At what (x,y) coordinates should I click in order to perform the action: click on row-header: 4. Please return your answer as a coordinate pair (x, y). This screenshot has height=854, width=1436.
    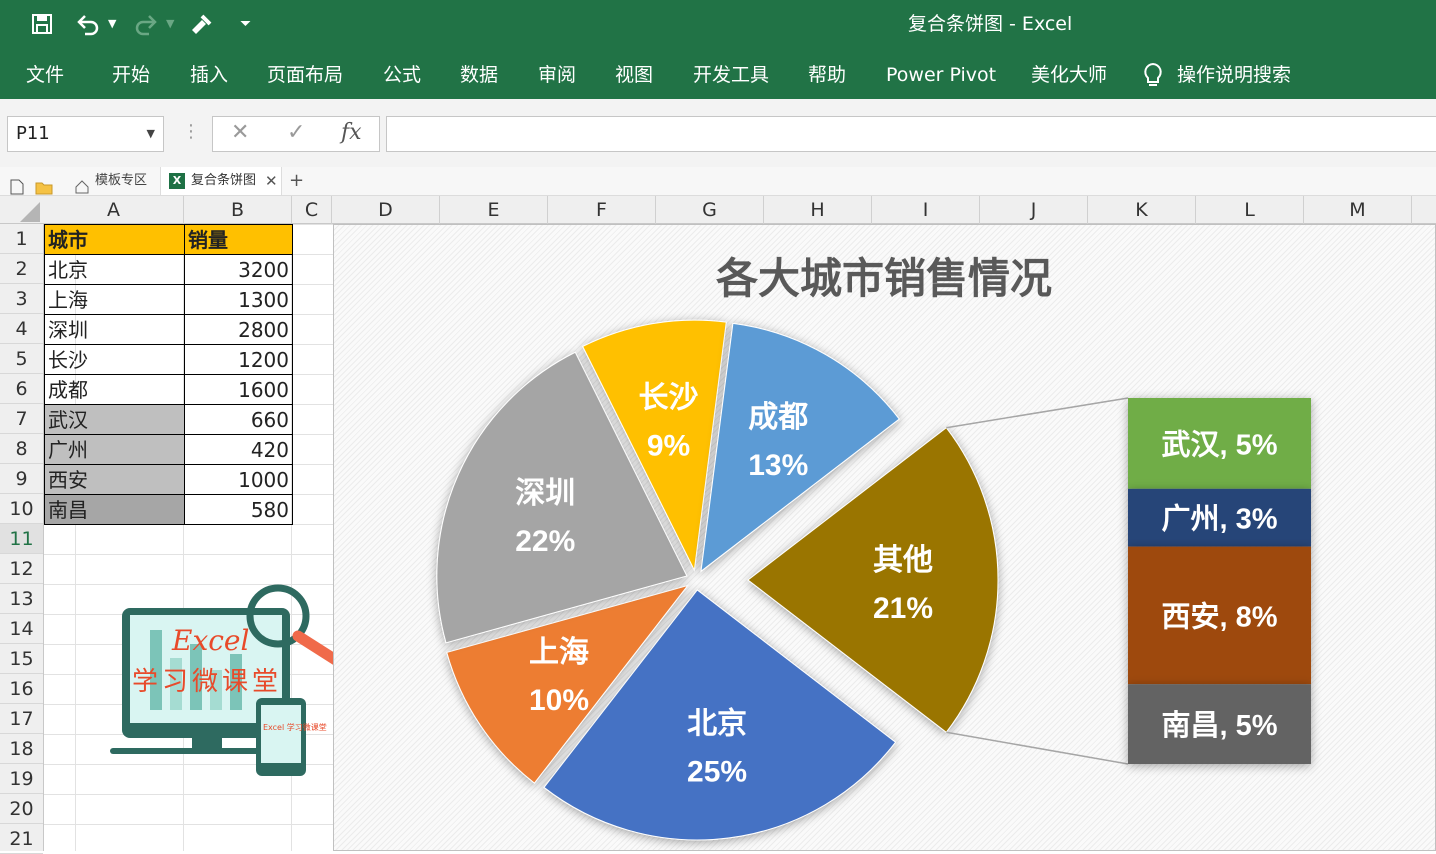
    Looking at the image, I should click on (21, 329).